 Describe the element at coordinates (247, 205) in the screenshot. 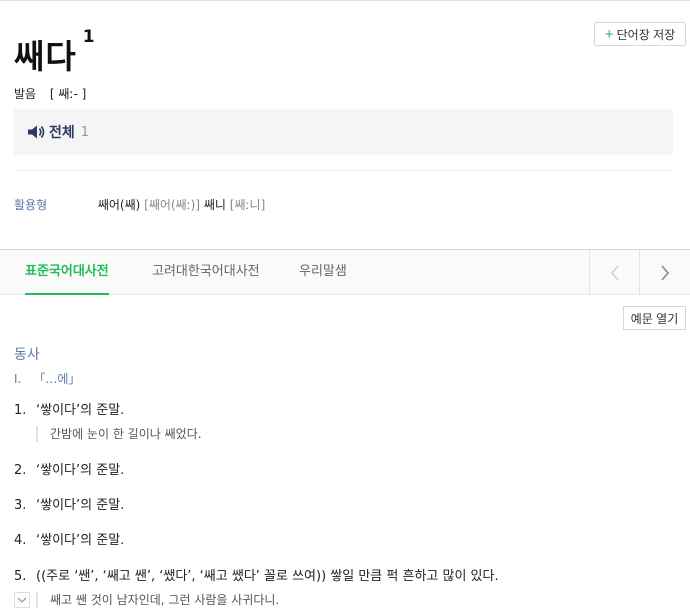

I see `conjugation-pron: [쌔ː니]` at that location.